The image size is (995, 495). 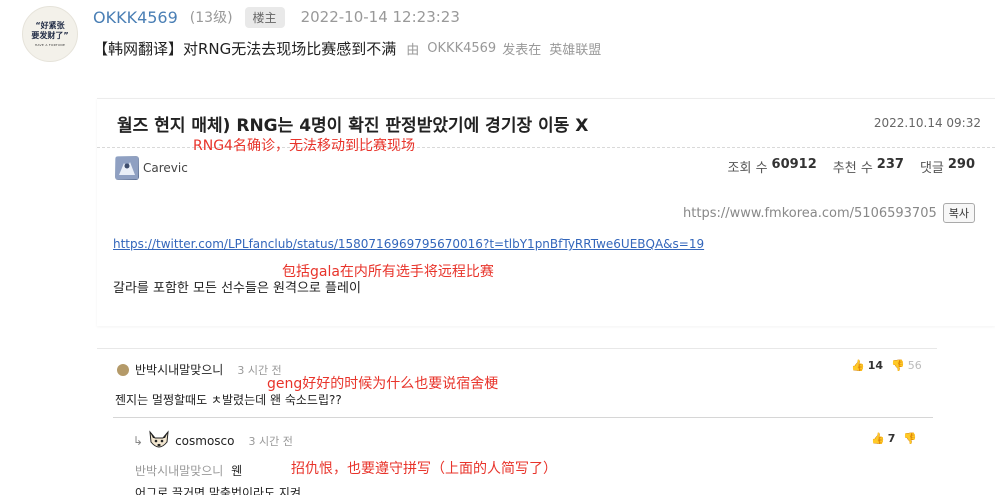 I want to click on views-stat: 조회 수 60912, so click(x=772, y=166).